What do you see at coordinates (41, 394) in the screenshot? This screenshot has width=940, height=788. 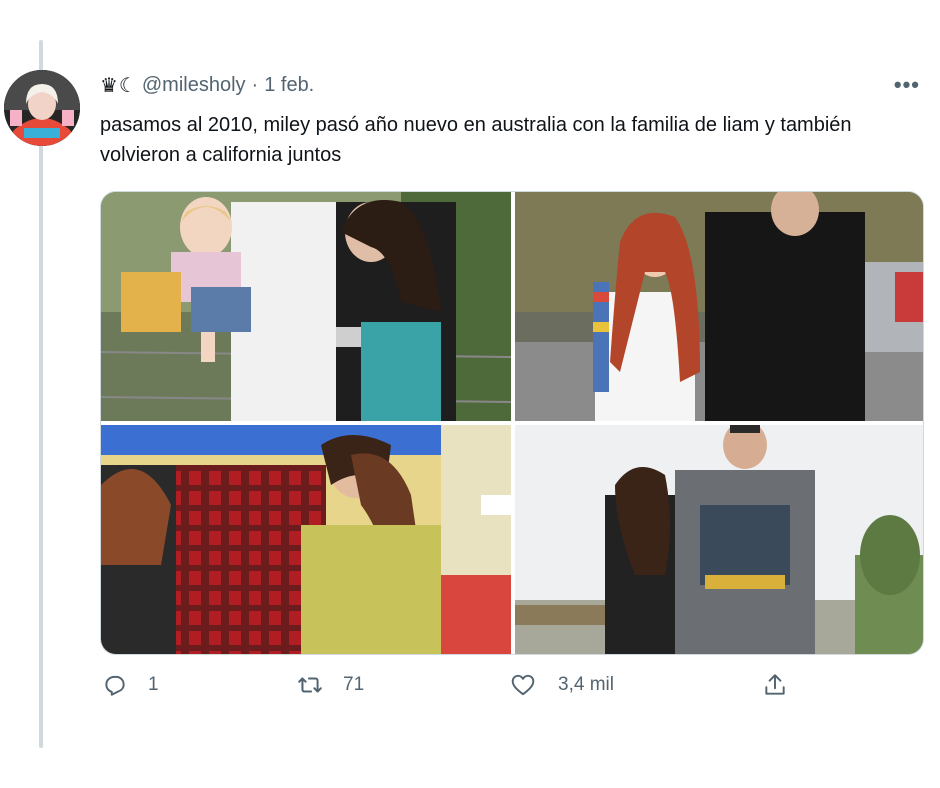 I see `thread-line` at bounding box center [41, 394].